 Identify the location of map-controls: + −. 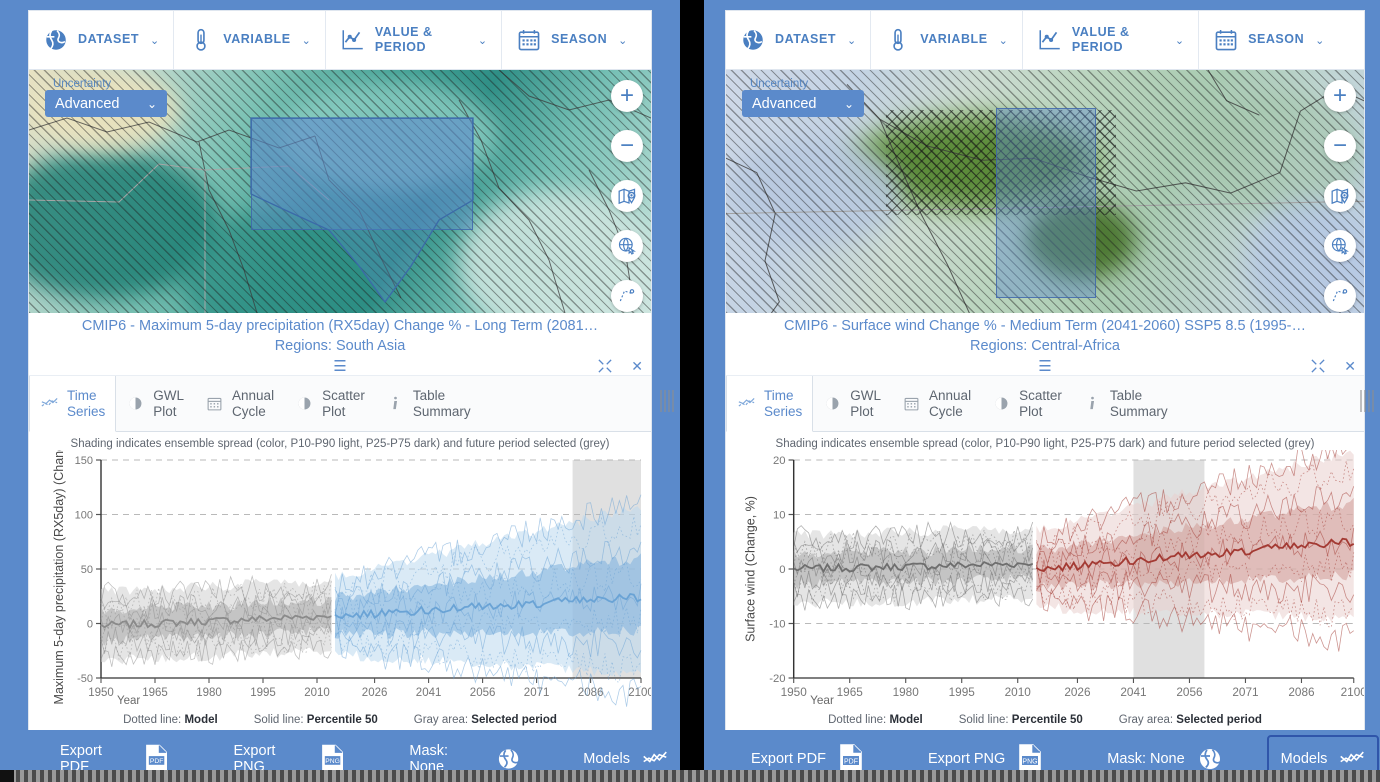
(627, 196).